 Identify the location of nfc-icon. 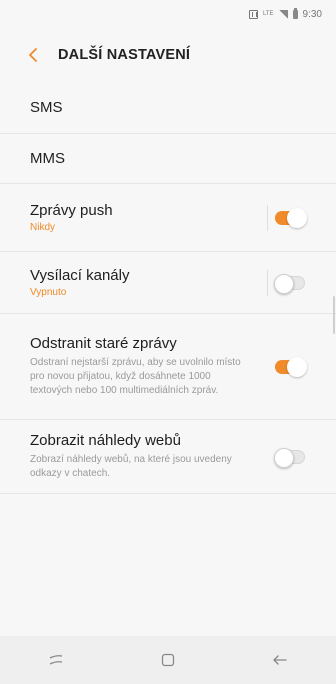
(253, 14).